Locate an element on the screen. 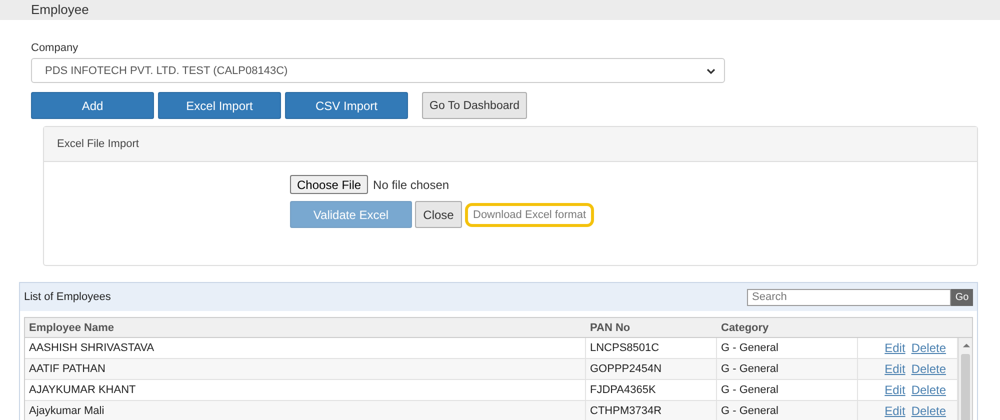  search-field: Search is located at coordinates (849, 297).